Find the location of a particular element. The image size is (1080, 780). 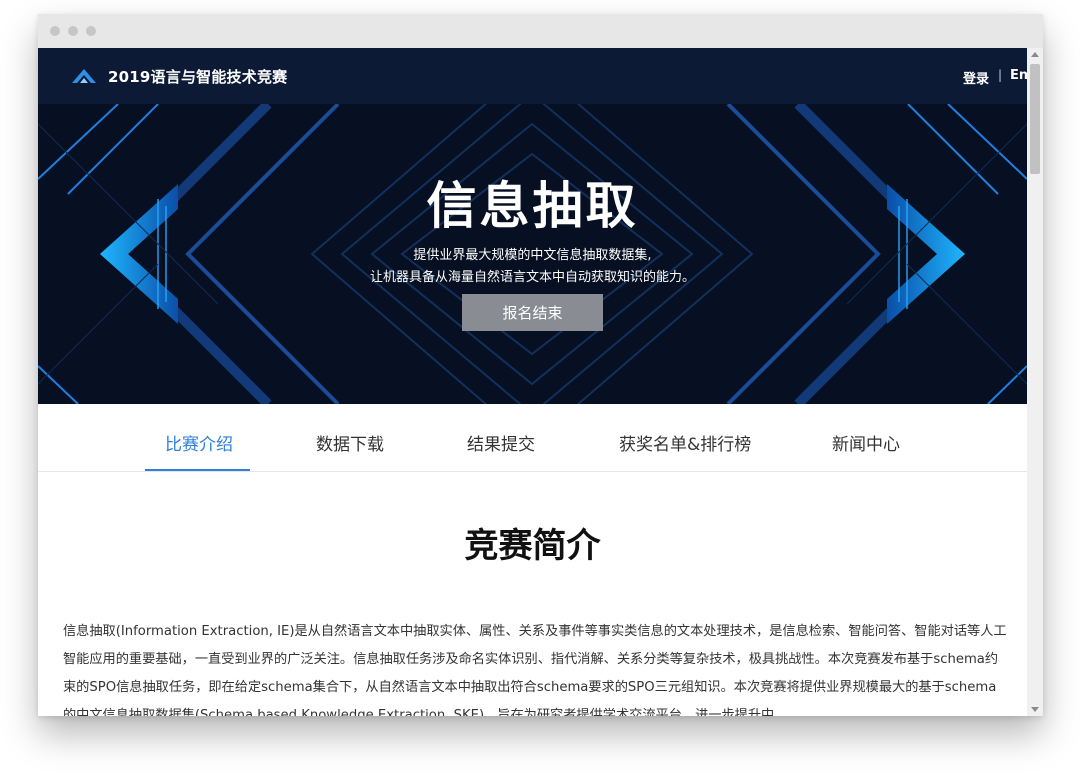

window-maximize-dot is located at coordinates (91, 31).